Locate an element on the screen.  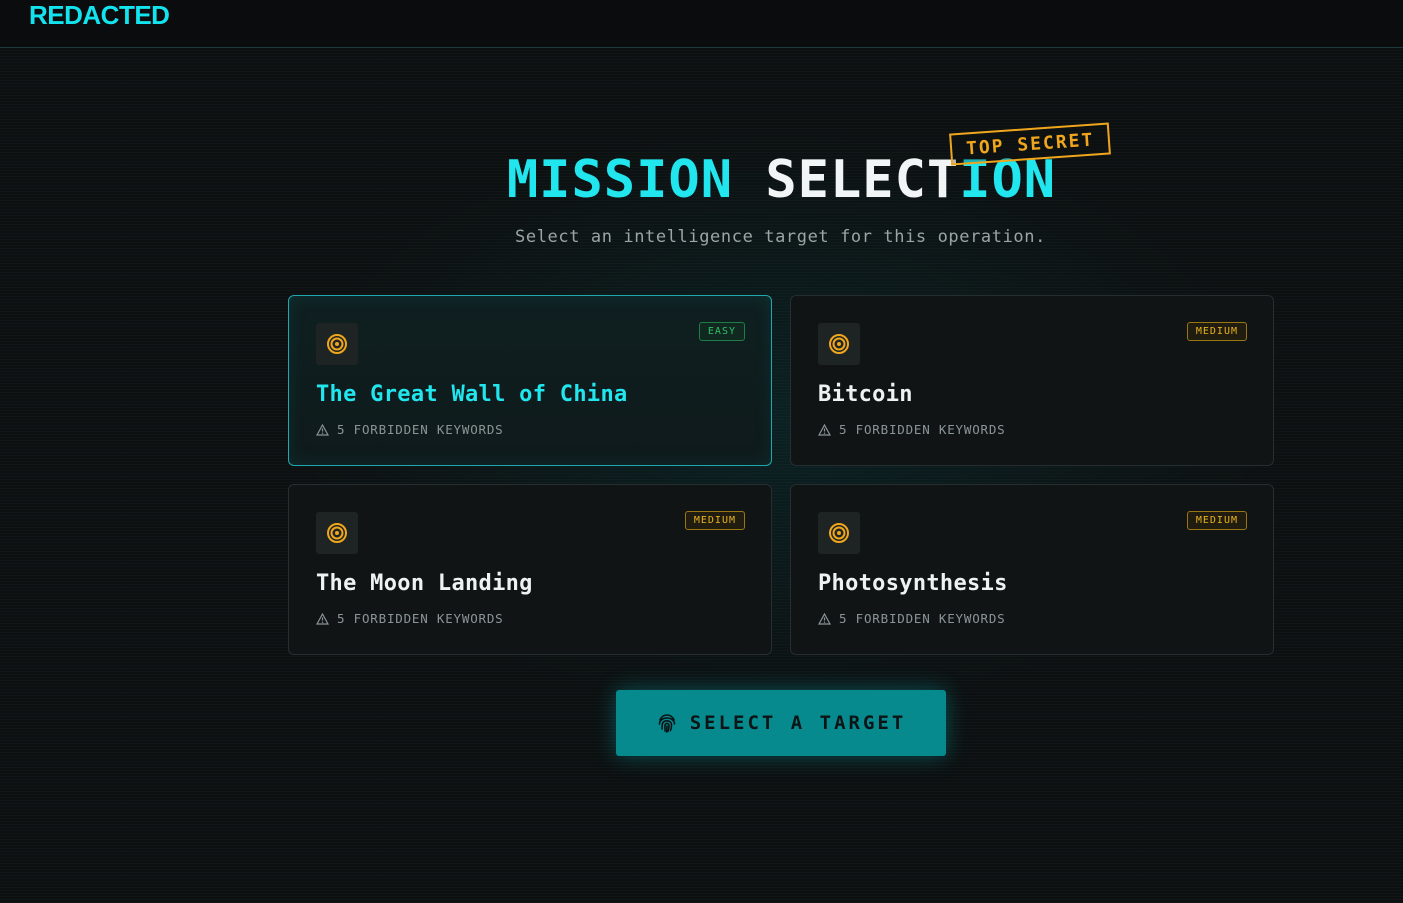
mission-title: The Moon Landing is located at coordinates (424, 583).